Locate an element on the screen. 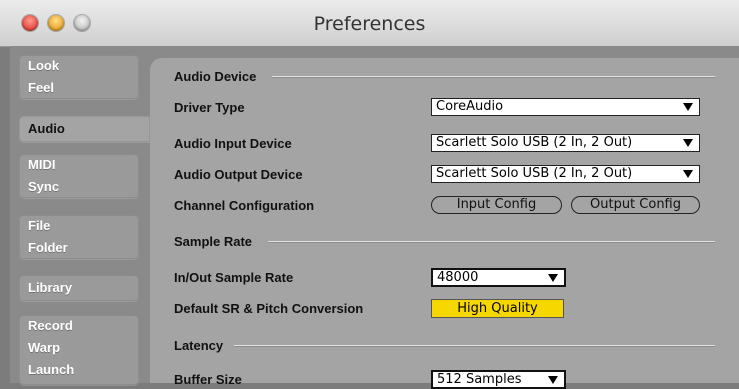 This screenshot has height=389, width=739. window-title: Preferences is located at coordinates (369, 24).